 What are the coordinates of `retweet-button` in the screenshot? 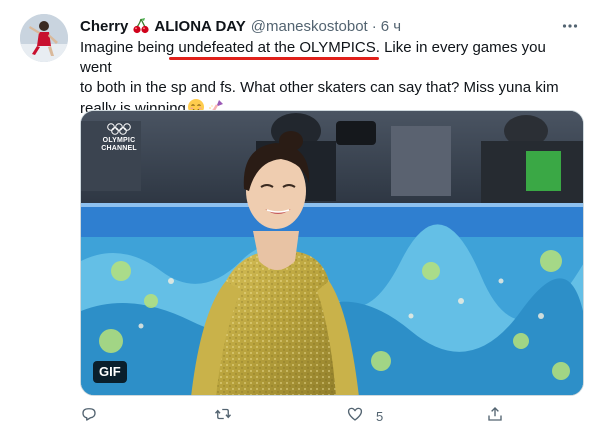 It's located at (229, 416).